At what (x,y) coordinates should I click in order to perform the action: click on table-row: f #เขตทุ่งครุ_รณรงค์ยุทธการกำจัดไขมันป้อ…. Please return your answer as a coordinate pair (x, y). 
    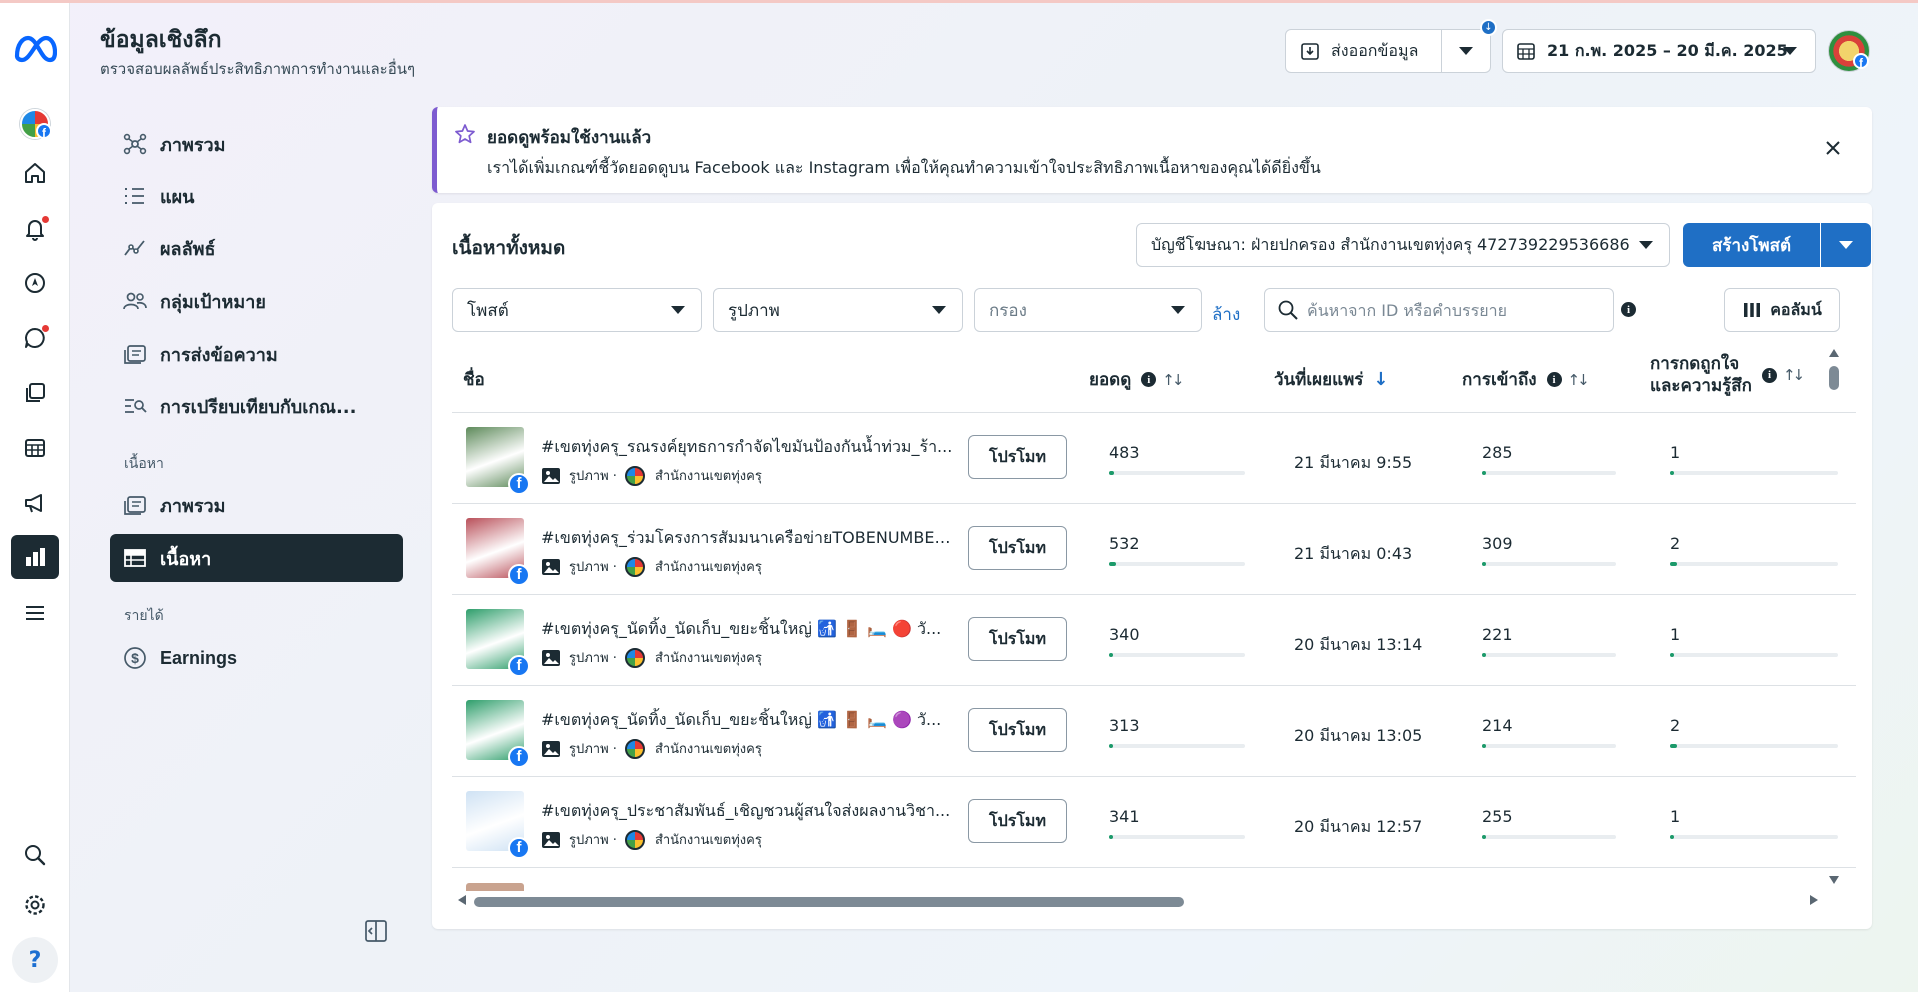
    Looking at the image, I should click on (1154, 458).